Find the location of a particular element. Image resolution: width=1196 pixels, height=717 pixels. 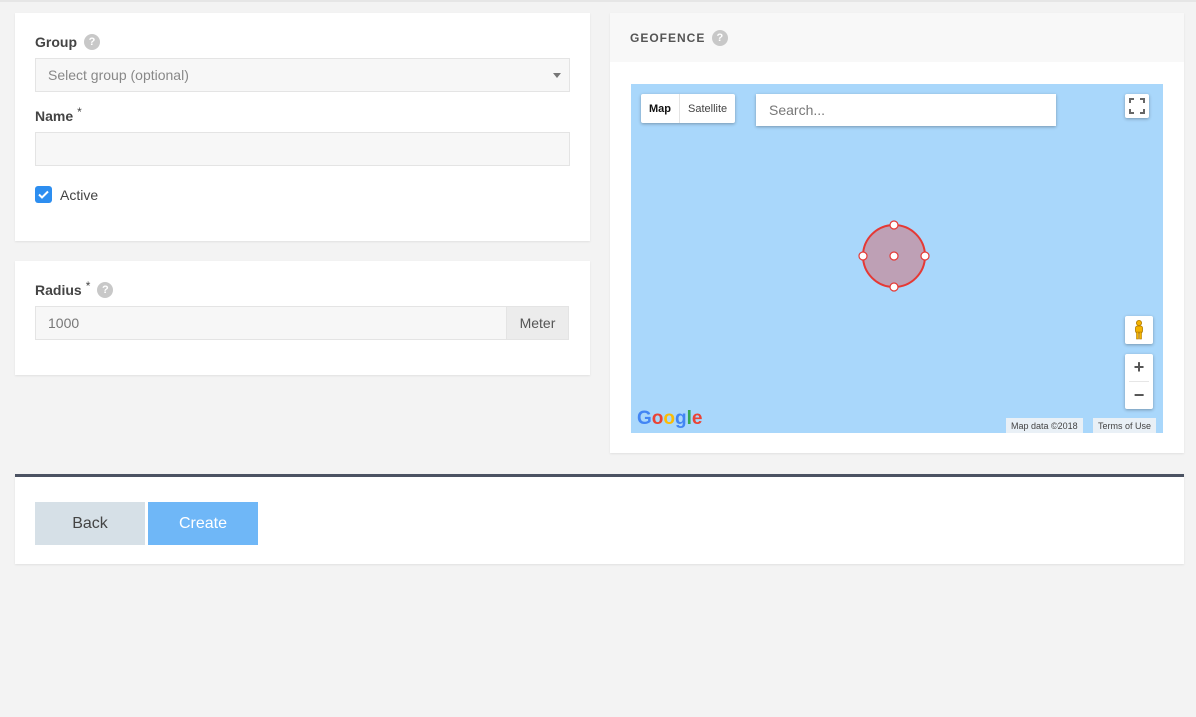

circle-handle-right is located at coordinates (925, 256).